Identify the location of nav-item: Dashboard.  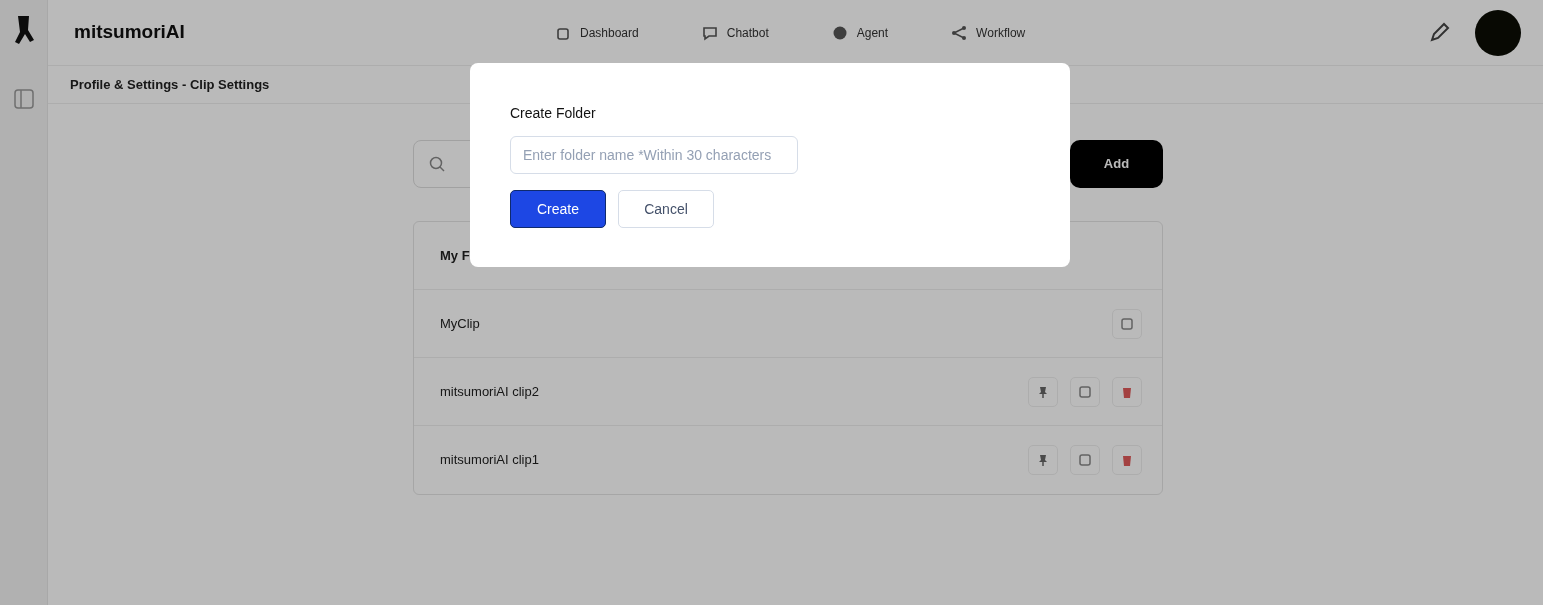
(596, 32).